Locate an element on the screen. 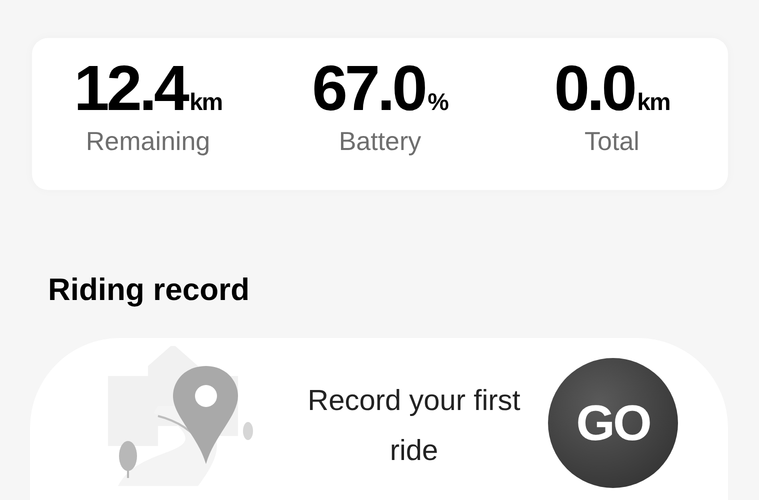 Image resolution: width=759 pixels, height=500 pixels. stat-unit: % is located at coordinates (438, 103).